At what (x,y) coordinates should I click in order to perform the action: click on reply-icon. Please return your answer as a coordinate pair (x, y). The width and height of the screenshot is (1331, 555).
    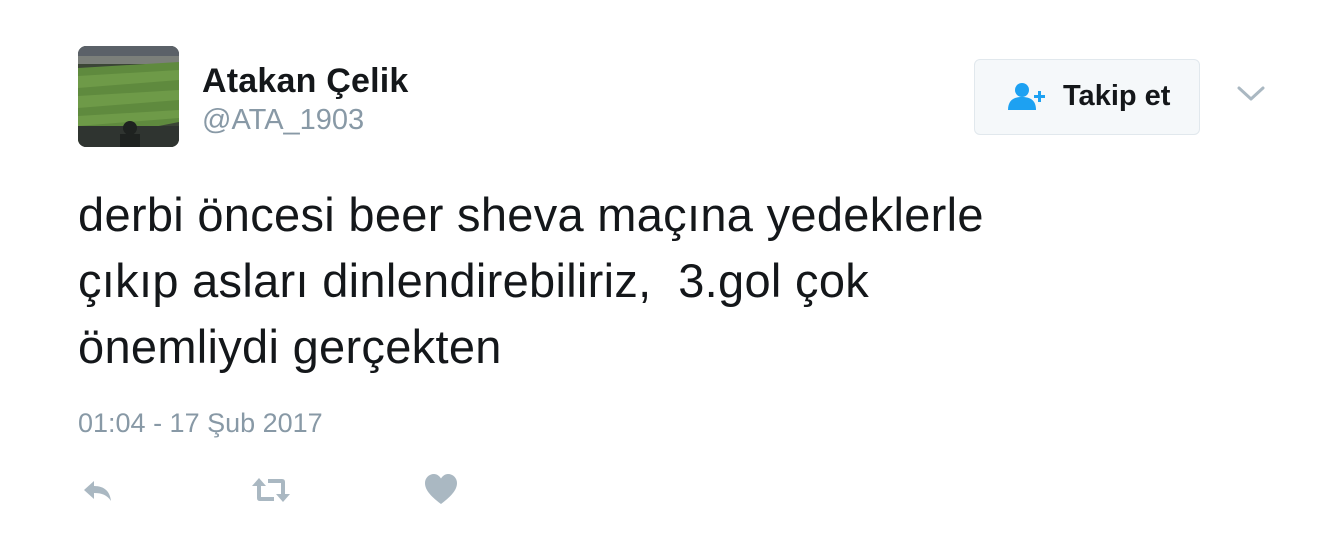
    Looking at the image, I should click on (98, 492).